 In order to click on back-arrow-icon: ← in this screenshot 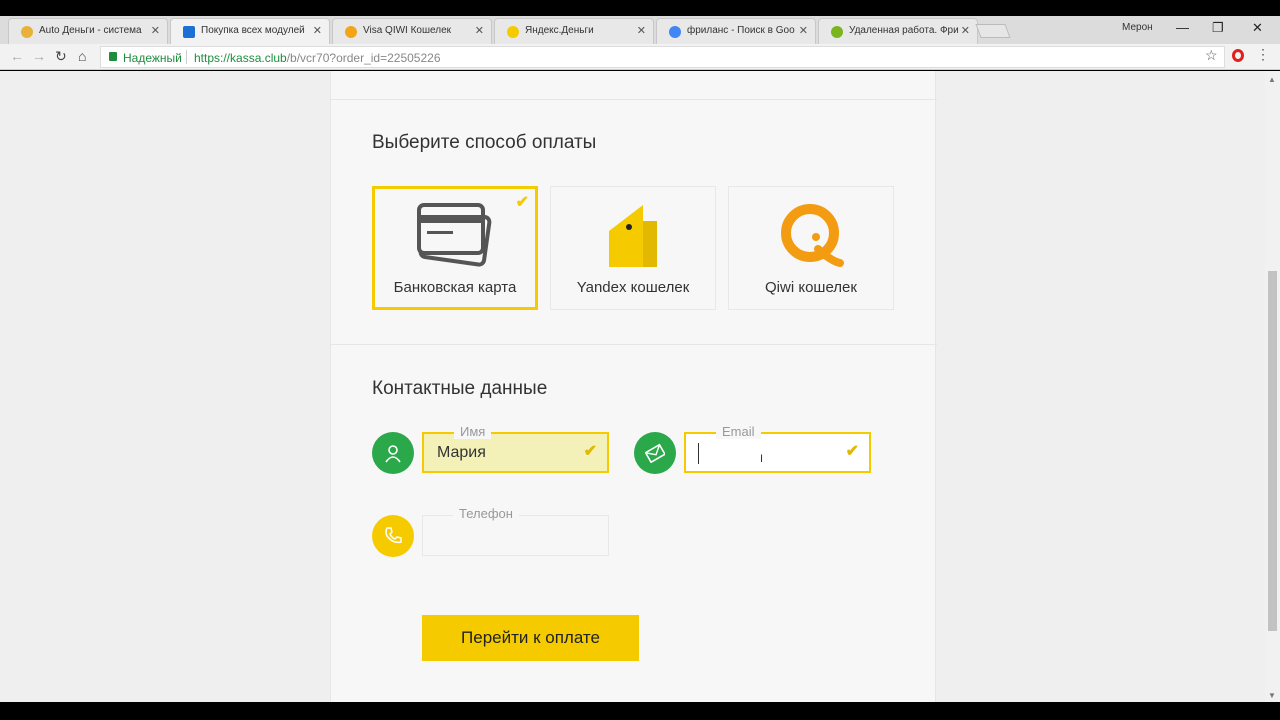, I will do `click(17, 56)`.